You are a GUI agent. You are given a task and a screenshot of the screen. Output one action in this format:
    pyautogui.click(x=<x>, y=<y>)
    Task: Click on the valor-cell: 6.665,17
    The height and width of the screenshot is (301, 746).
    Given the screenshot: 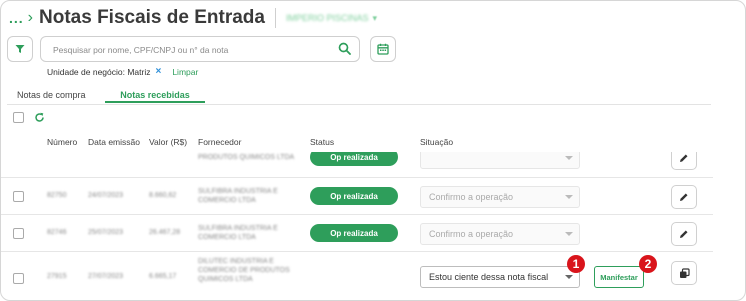 What is the action you would take?
    pyautogui.click(x=163, y=276)
    